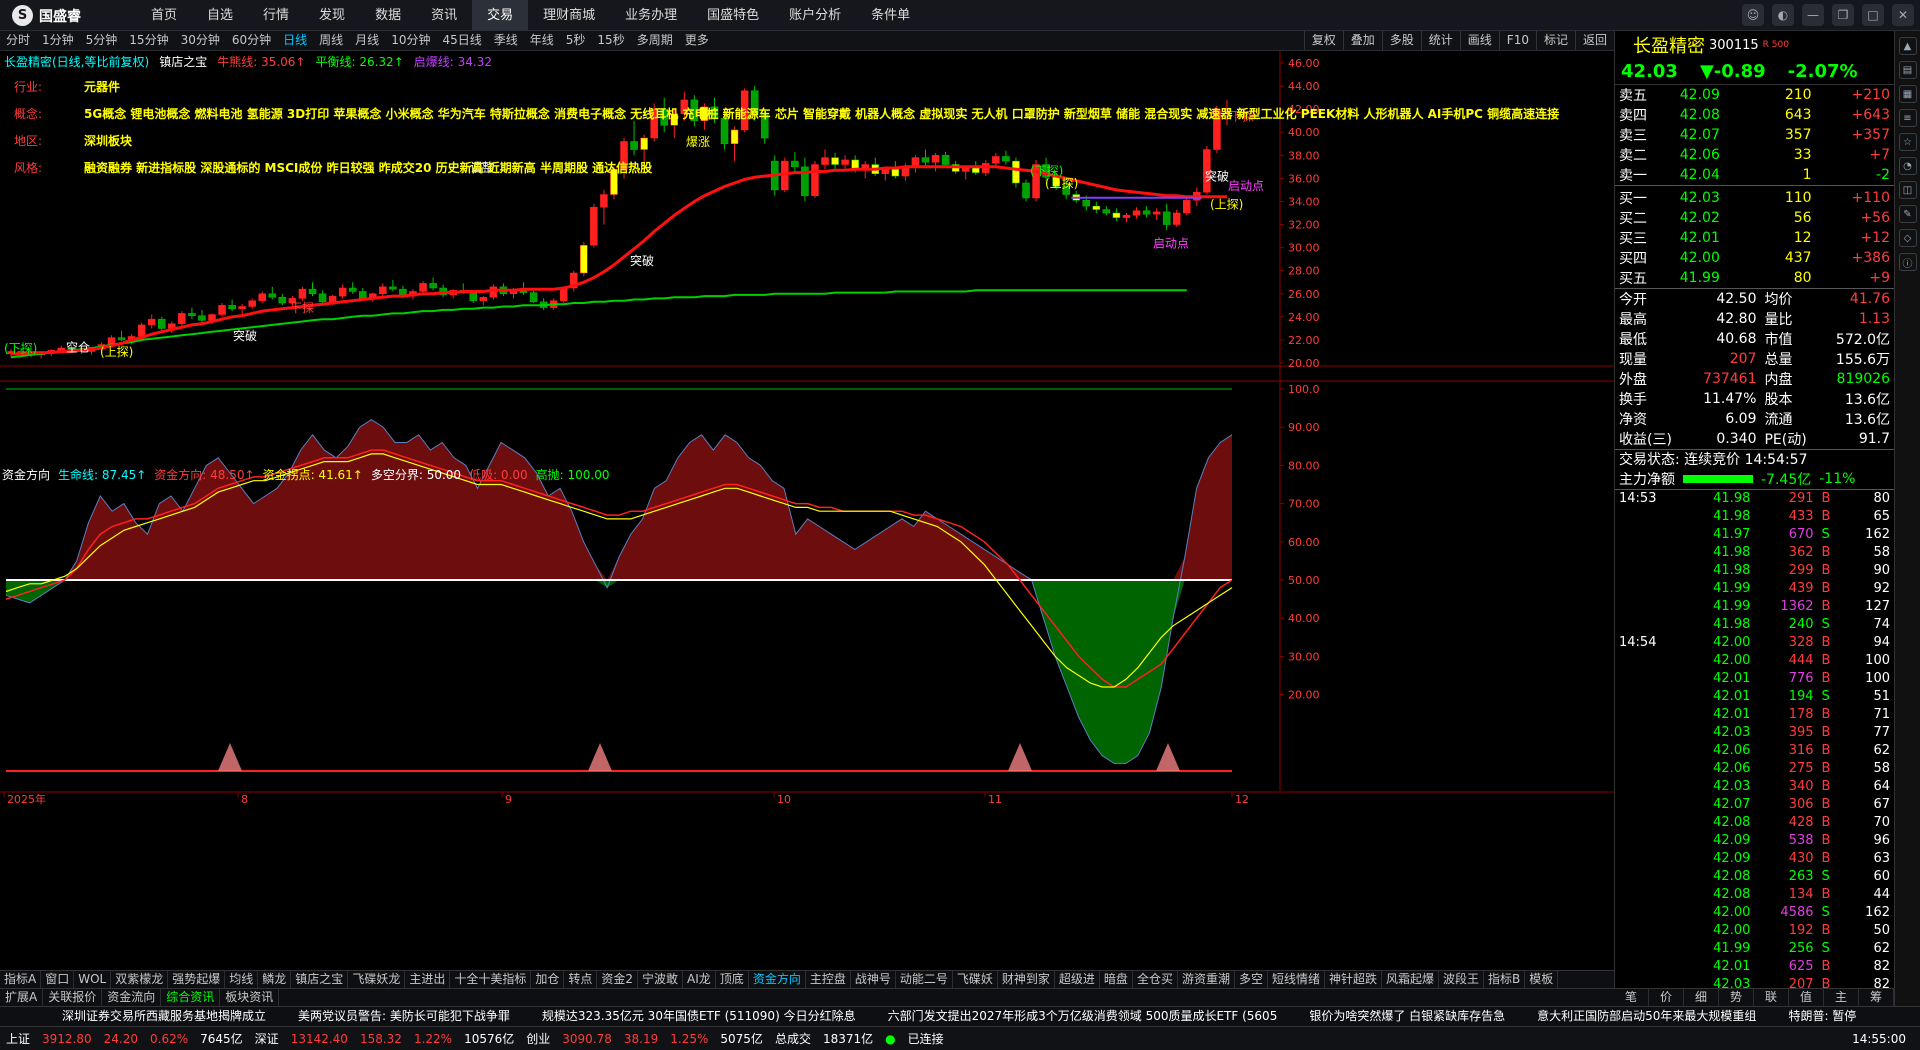 This screenshot has height=1050, width=1920. I want to click on chat-icon: ☺, so click(1753, 15).